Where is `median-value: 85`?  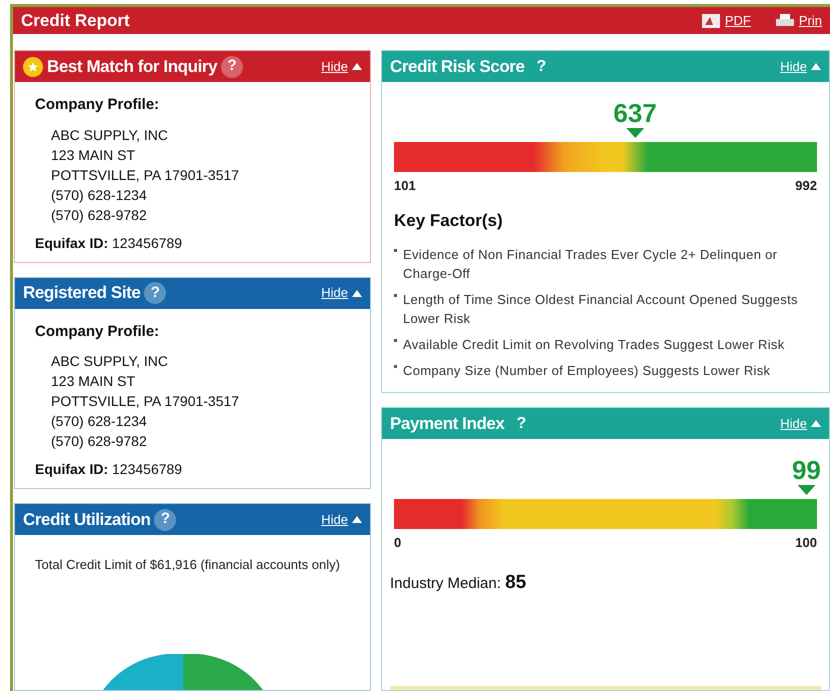
median-value: 85 is located at coordinates (515, 582).